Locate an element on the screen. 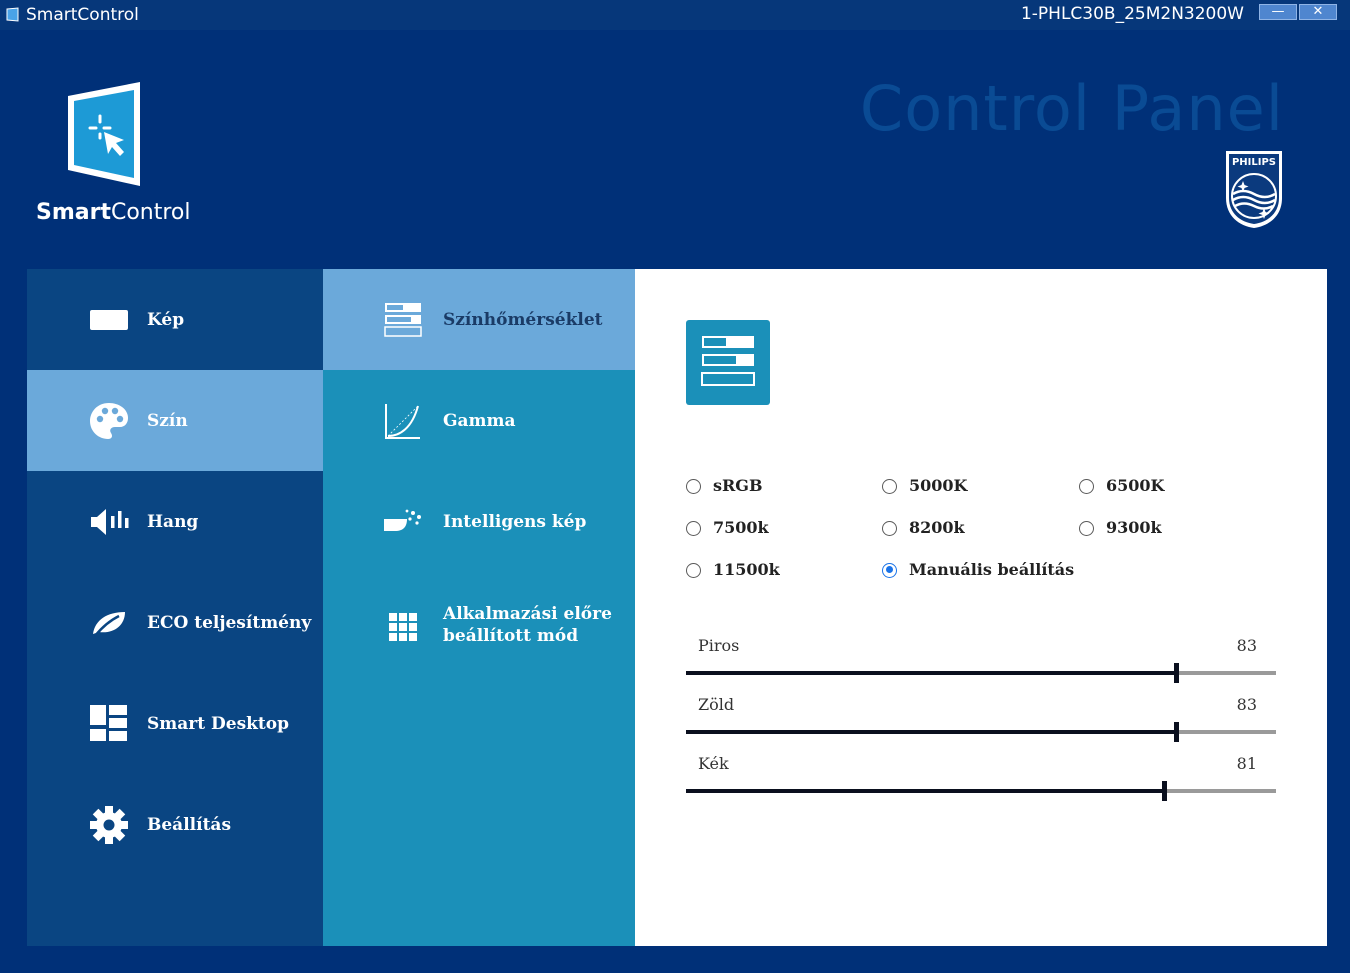 The height and width of the screenshot is (973, 1350). nav-item-smart-desktop: Smart Desktop is located at coordinates (175, 723).